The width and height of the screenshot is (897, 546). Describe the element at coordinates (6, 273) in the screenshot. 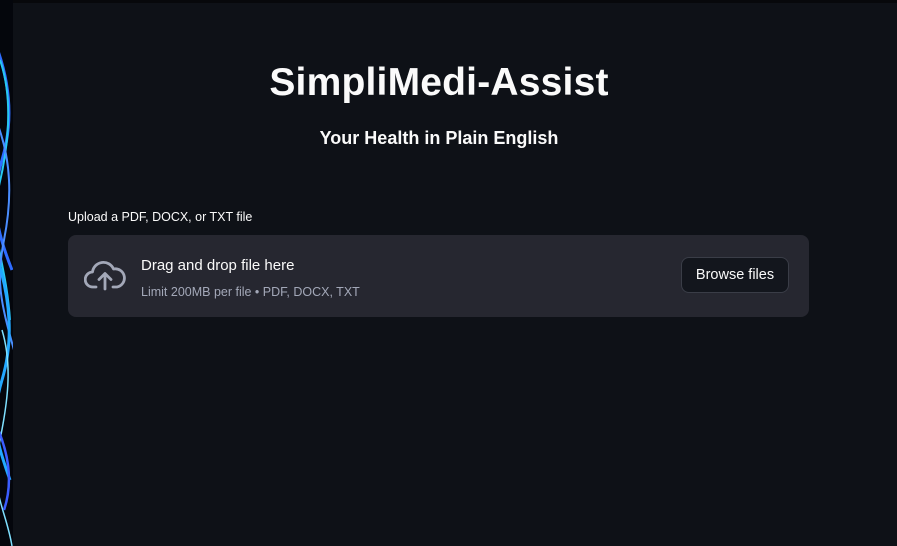

I see `background-swirl-image` at that location.